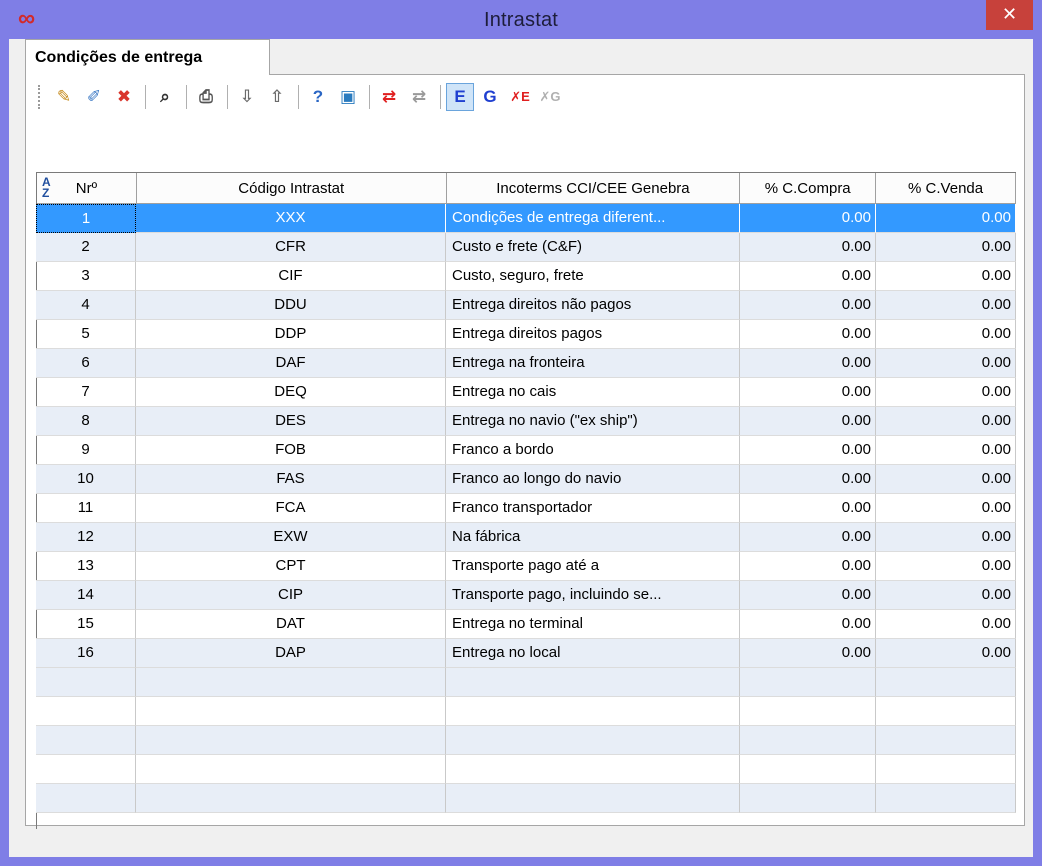  Describe the element at coordinates (86, 479) in the screenshot. I see `table-cell: 10` at that location.